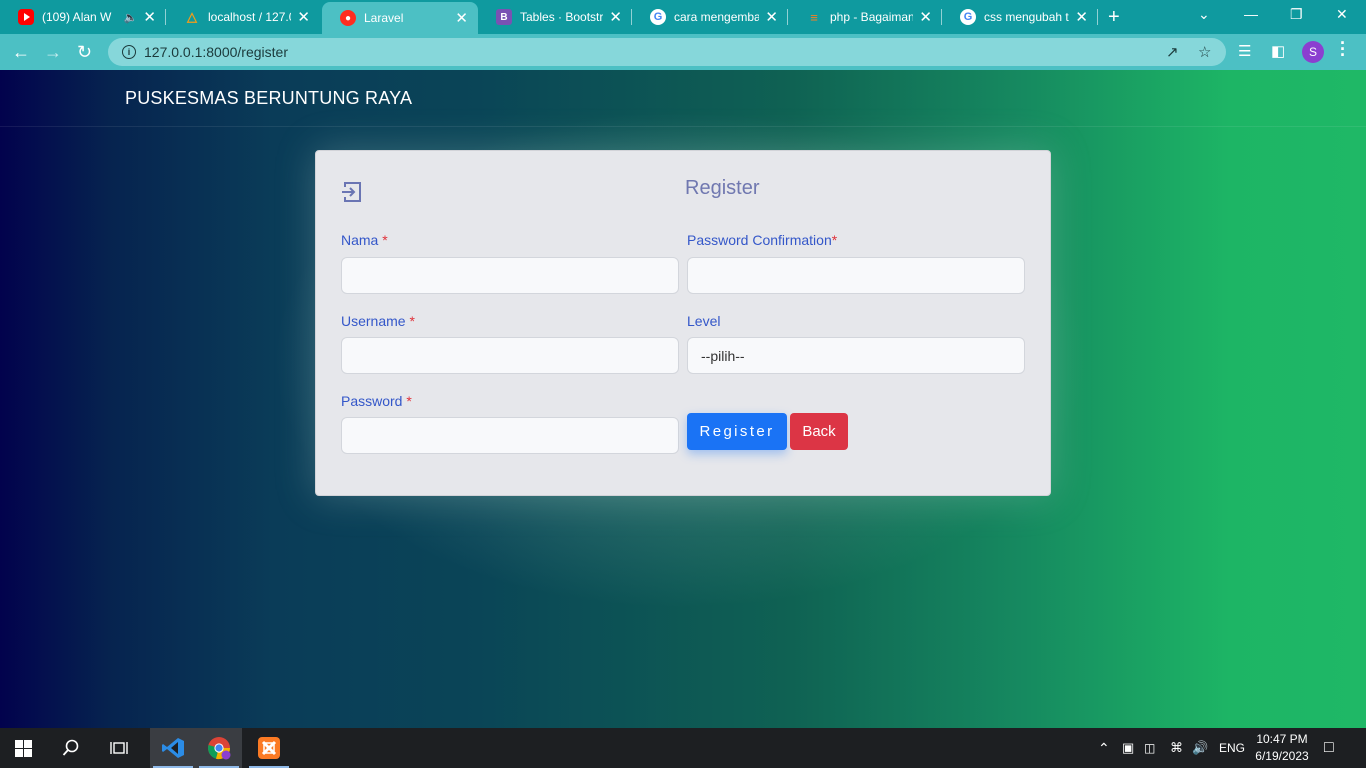 Image resolution: width=1366 pixels, height=768 pixels. Describe the element at coordinates (173, 748) in the screenshot. I see `vscode-icon` at that location.